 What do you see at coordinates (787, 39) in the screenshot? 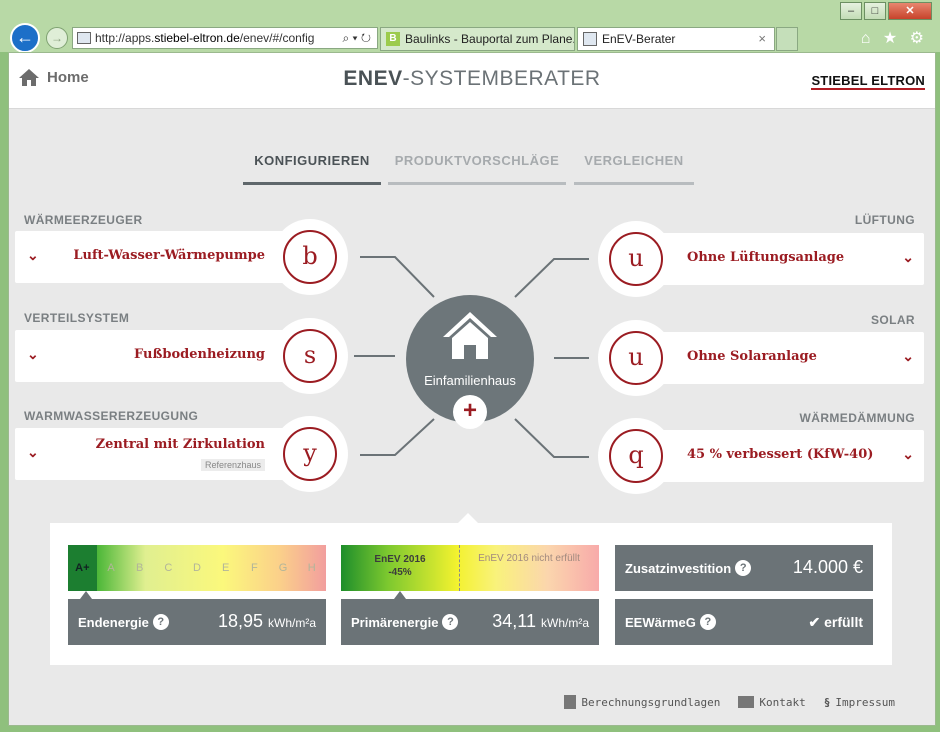
I see `new-tab-button` at bounding box center [787, 39].